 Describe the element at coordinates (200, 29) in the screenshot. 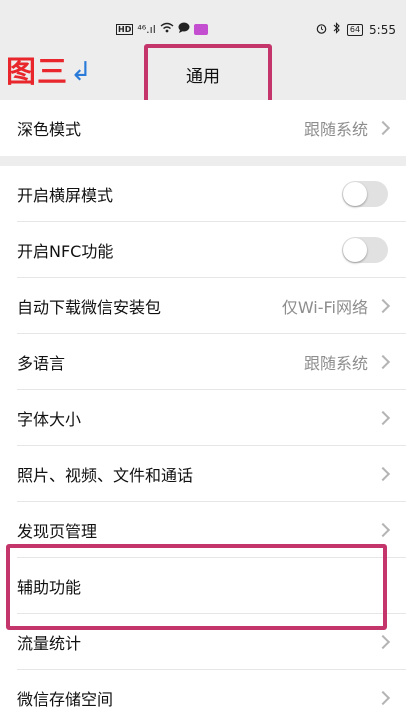

I see `app-notification-icon` at that location.